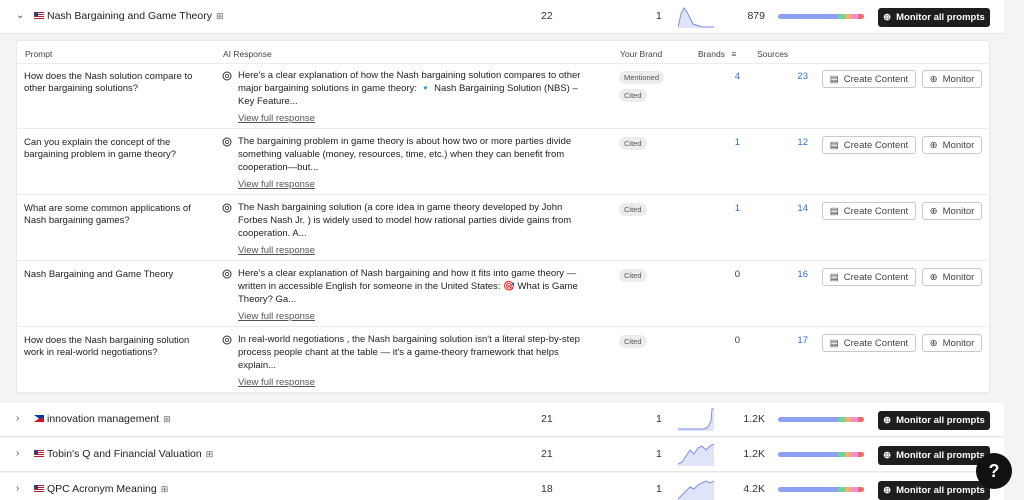 The image size is (1024, 500). What do you see at coordinates (99, 274) in the screenshot?
I see `prompt-text: Nash Bargaining and Game Theory` at bounding box center [99, 274].